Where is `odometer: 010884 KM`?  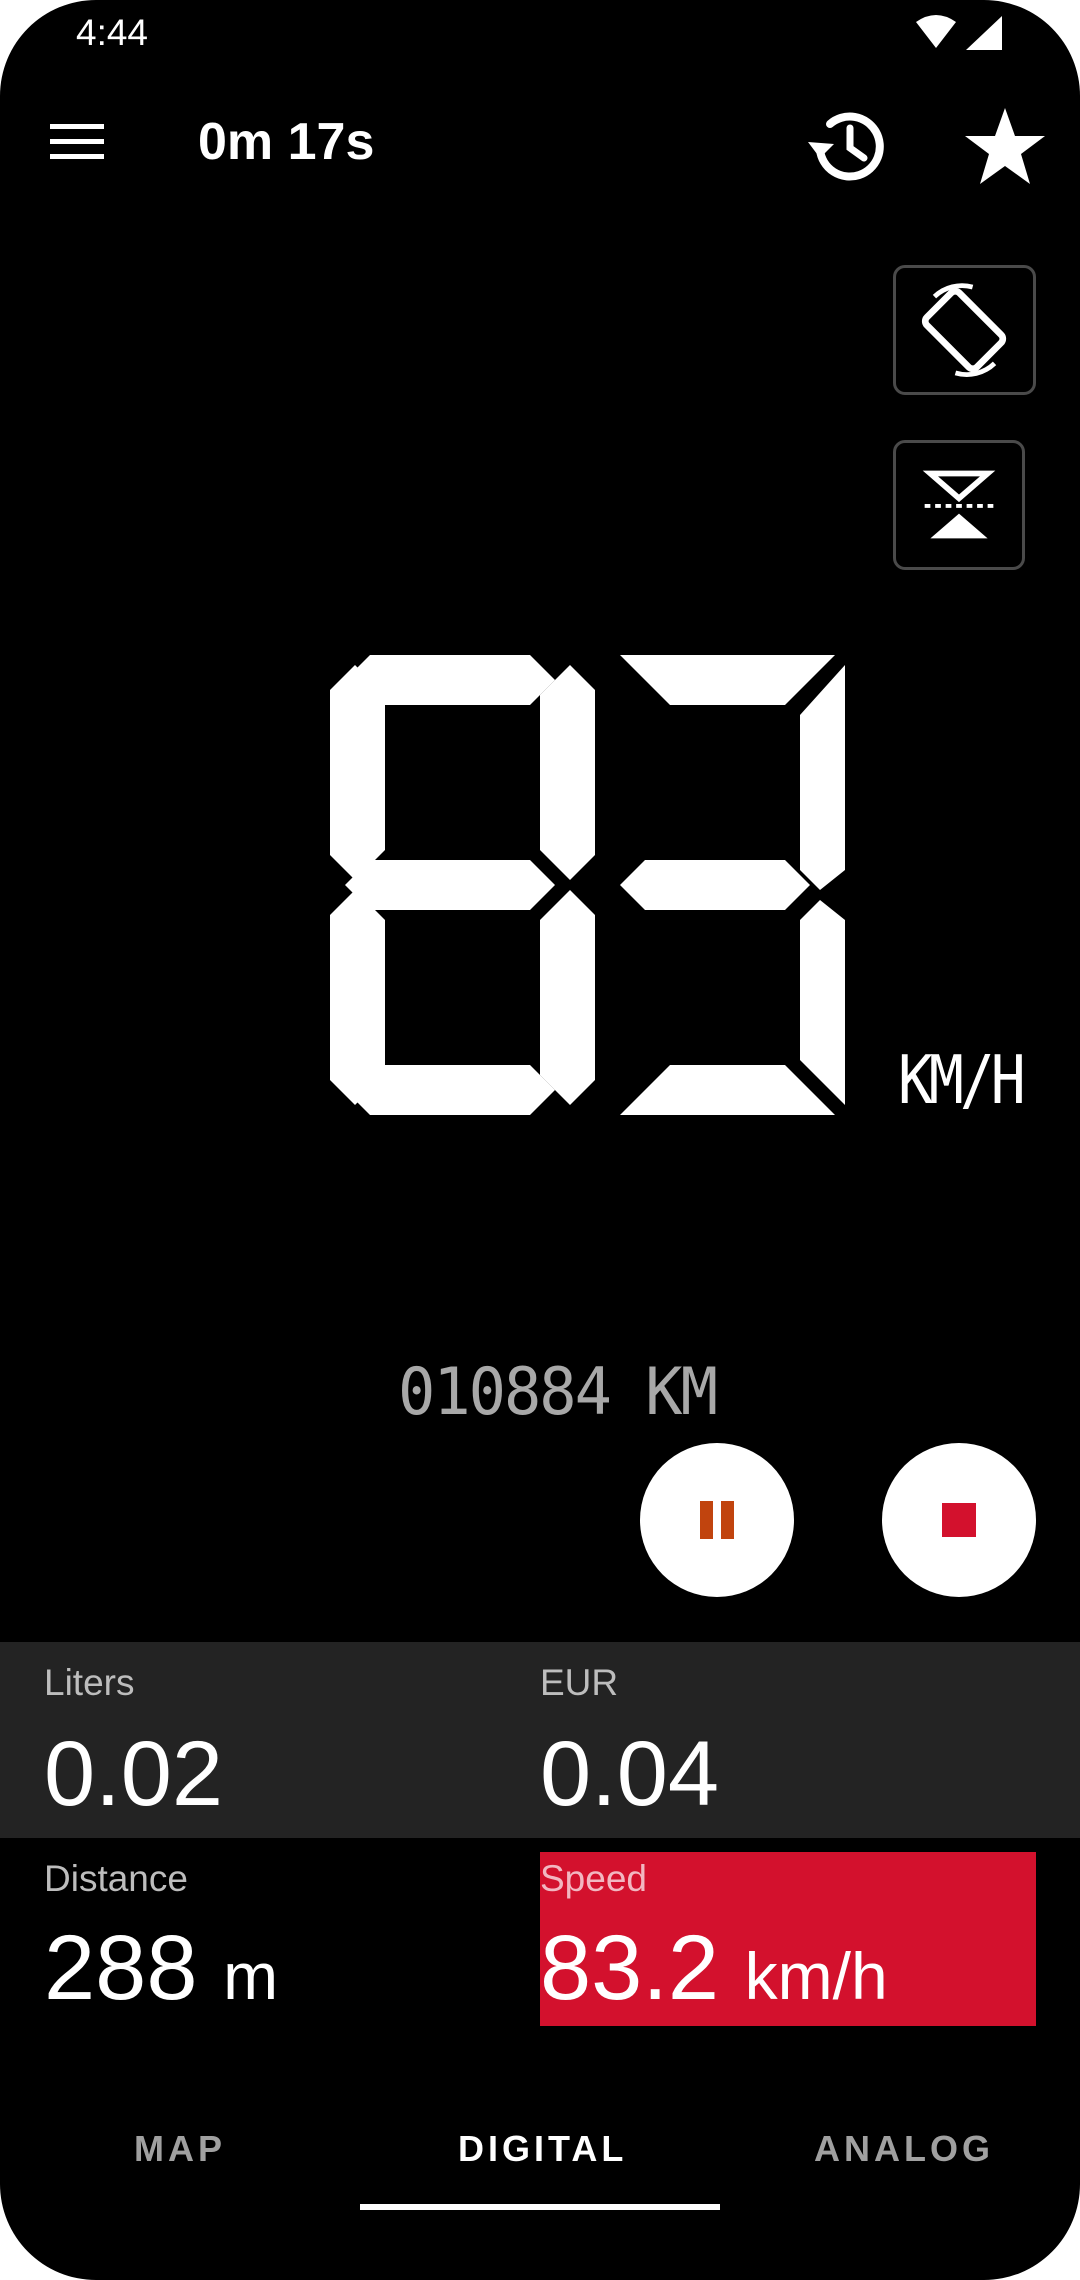
odometer: 010884 KM is located at coordinates (558, 1391).